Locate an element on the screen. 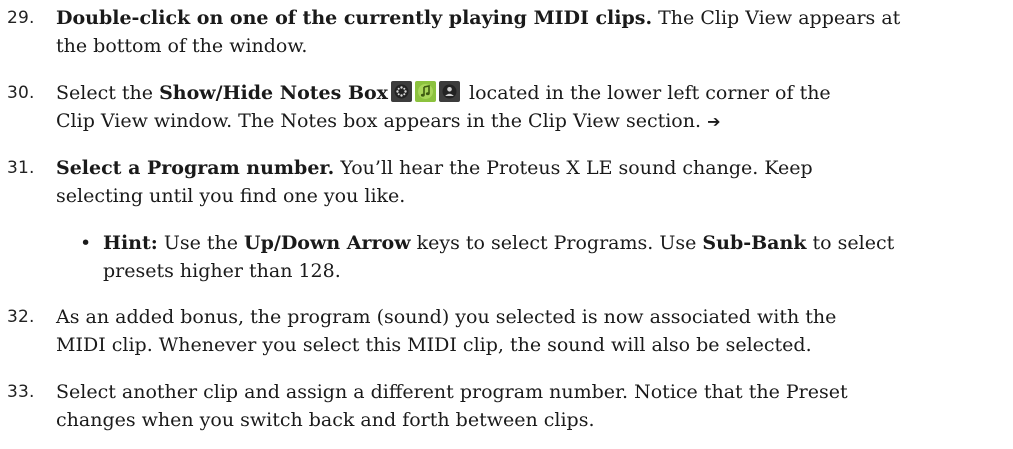 This screenshot has height=449, width=1013. step-text-part: The Clip View appears at is located at coordinates (776, 18).